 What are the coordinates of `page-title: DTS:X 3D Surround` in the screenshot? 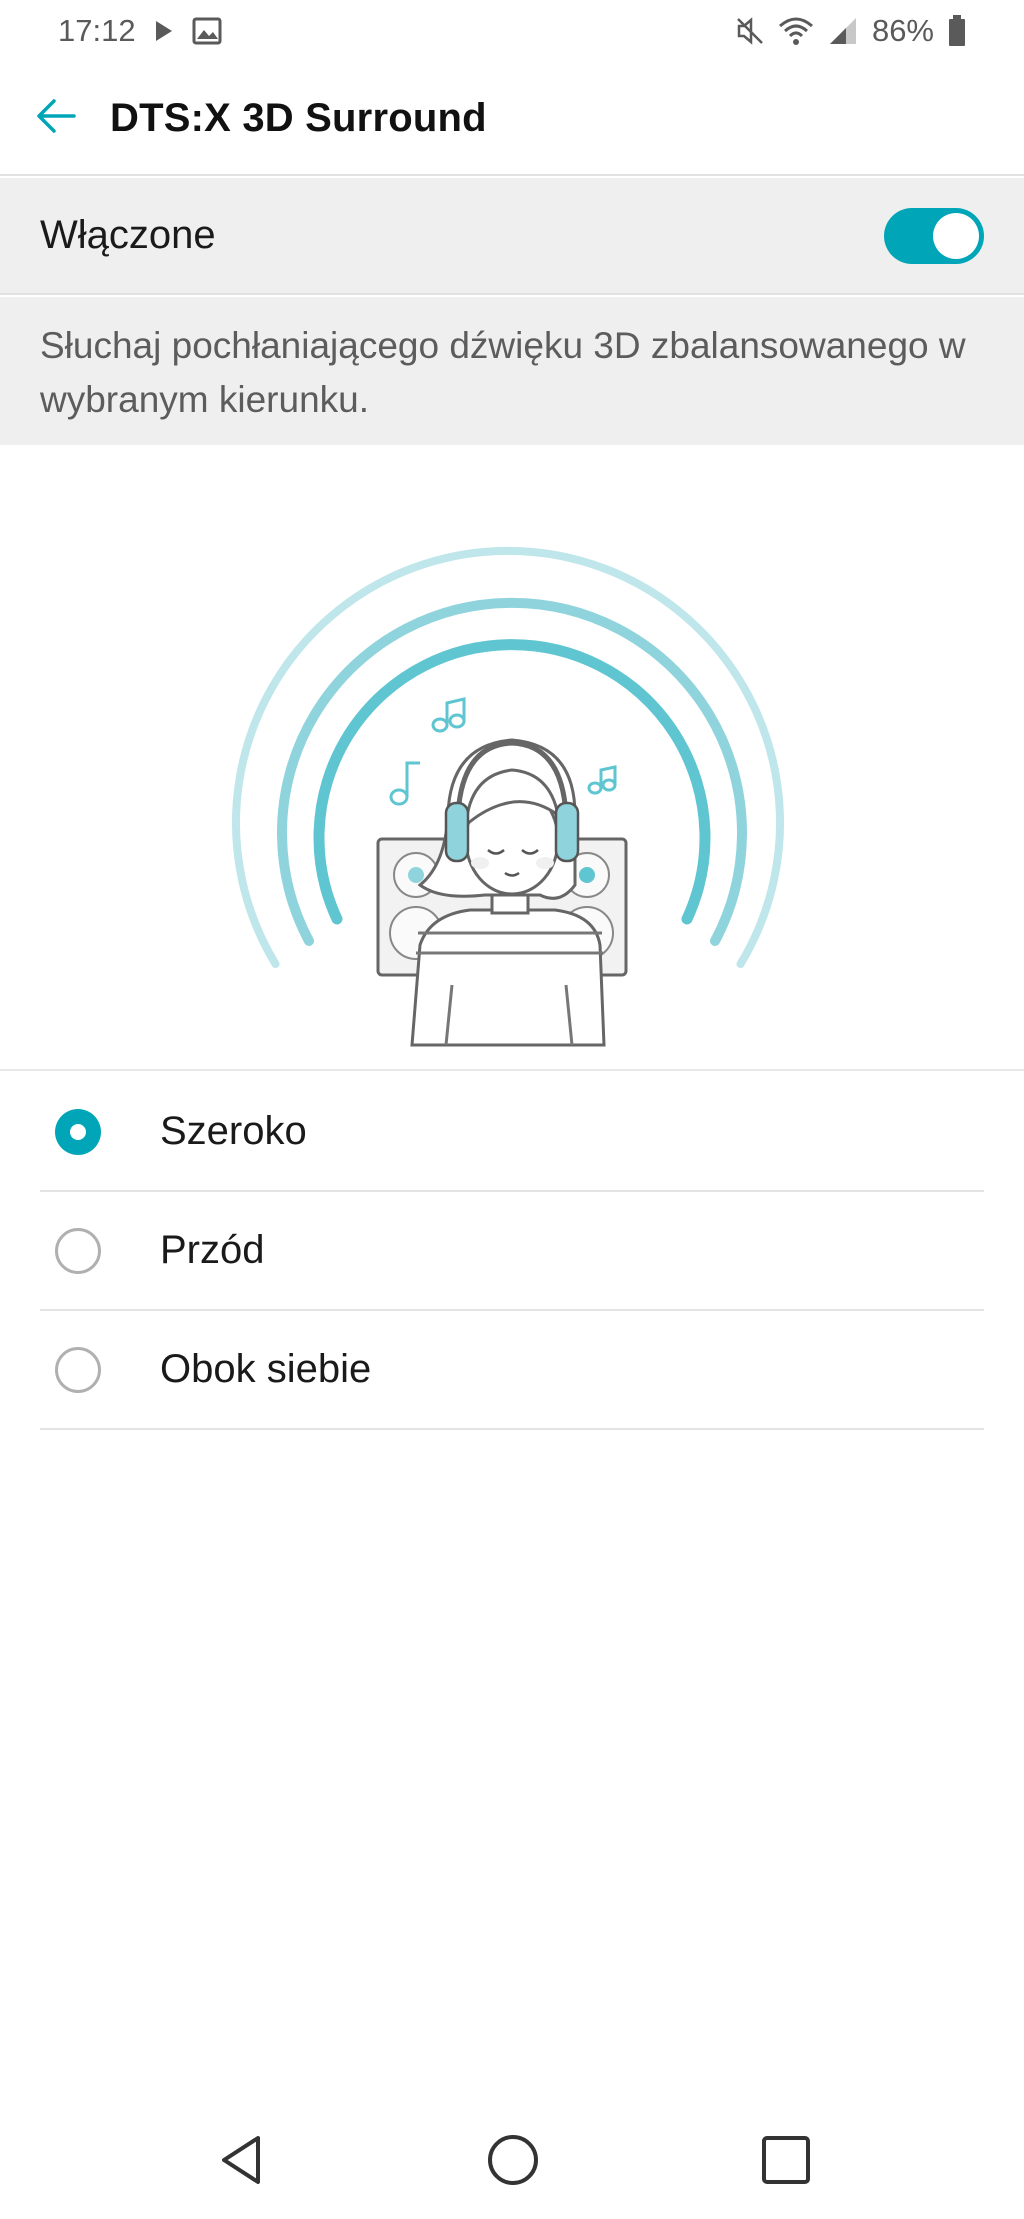 It's located at (298, 117).